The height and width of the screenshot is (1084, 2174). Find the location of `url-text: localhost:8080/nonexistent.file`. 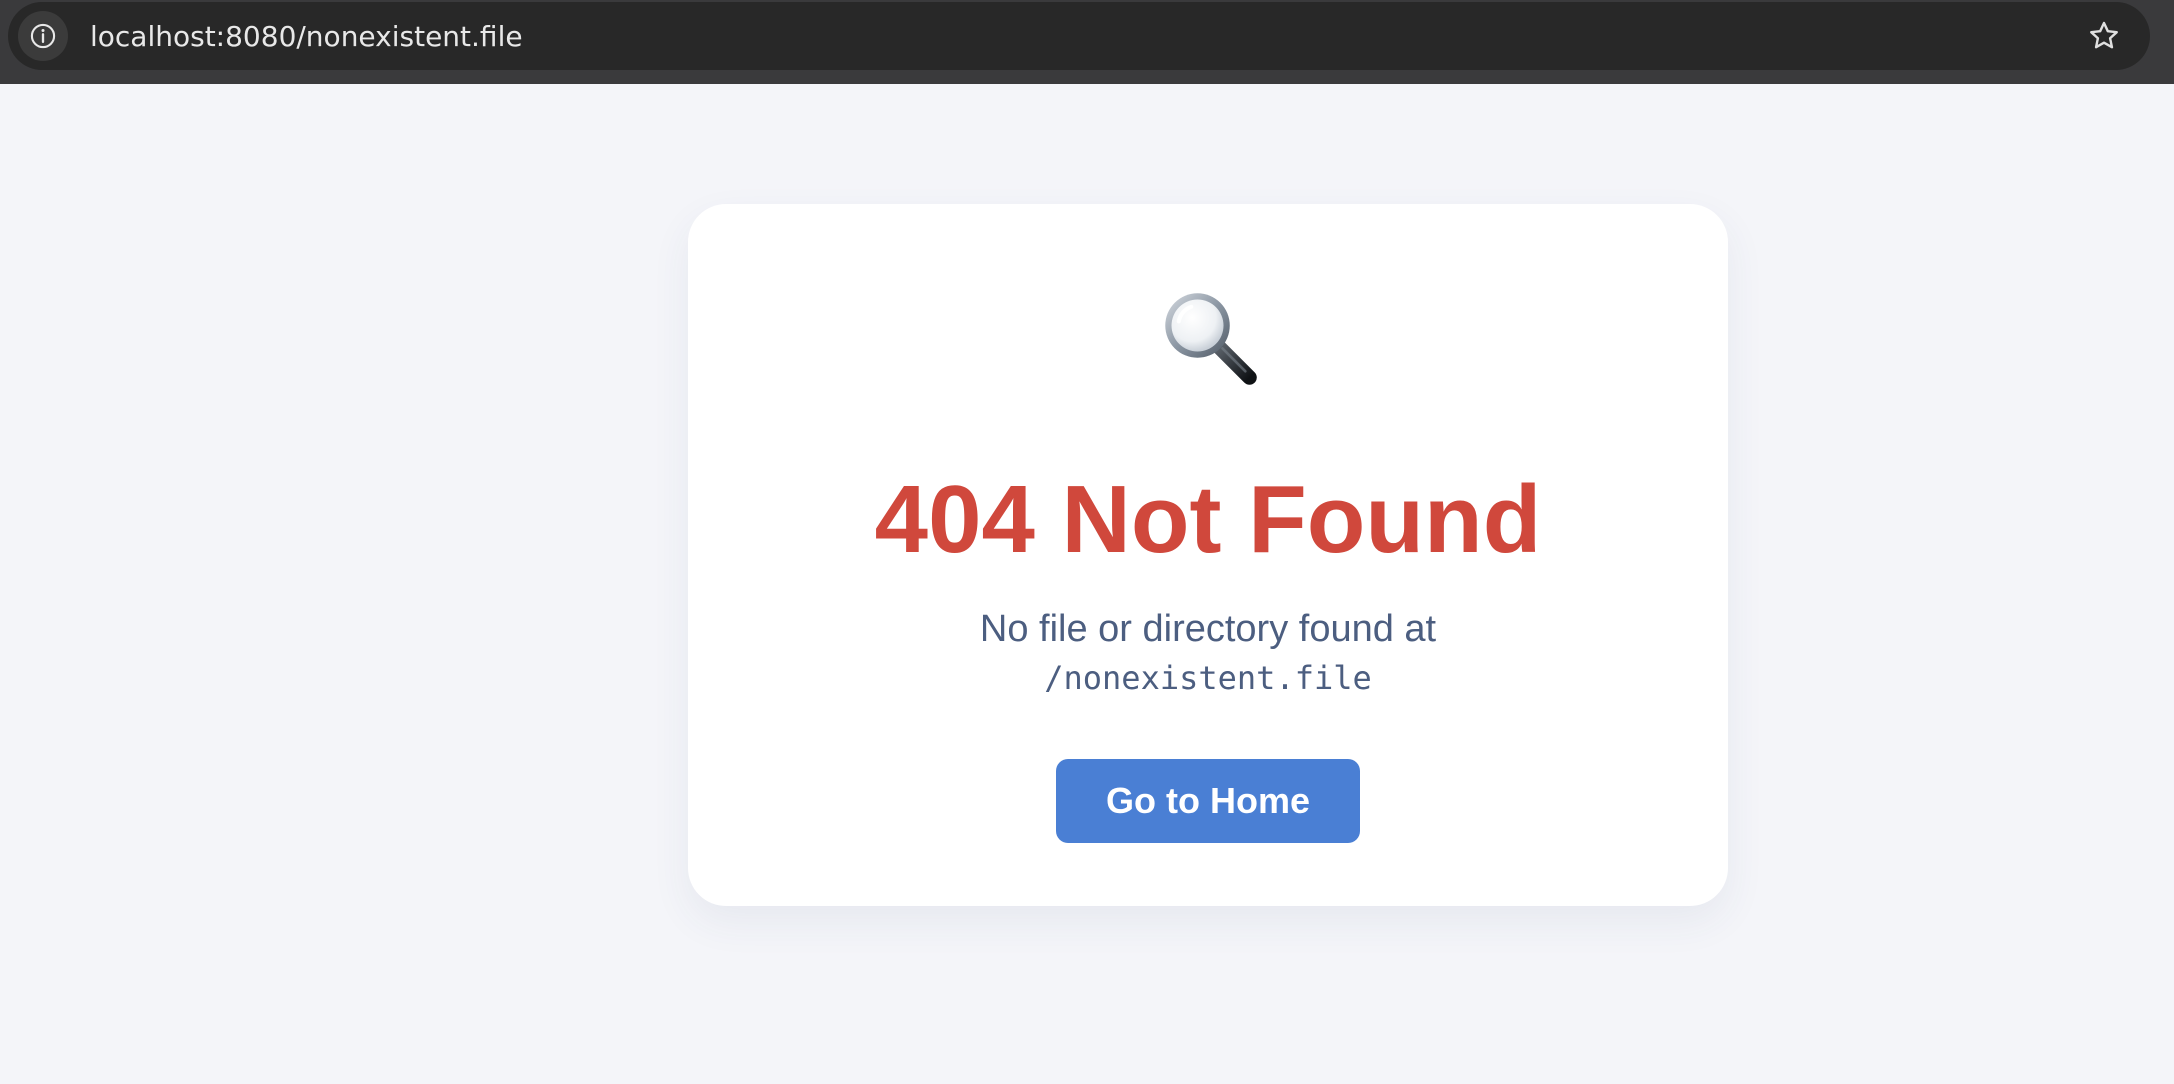

url-text: localhost:8080/nonexistent.file is located at coordinates (306, 36).